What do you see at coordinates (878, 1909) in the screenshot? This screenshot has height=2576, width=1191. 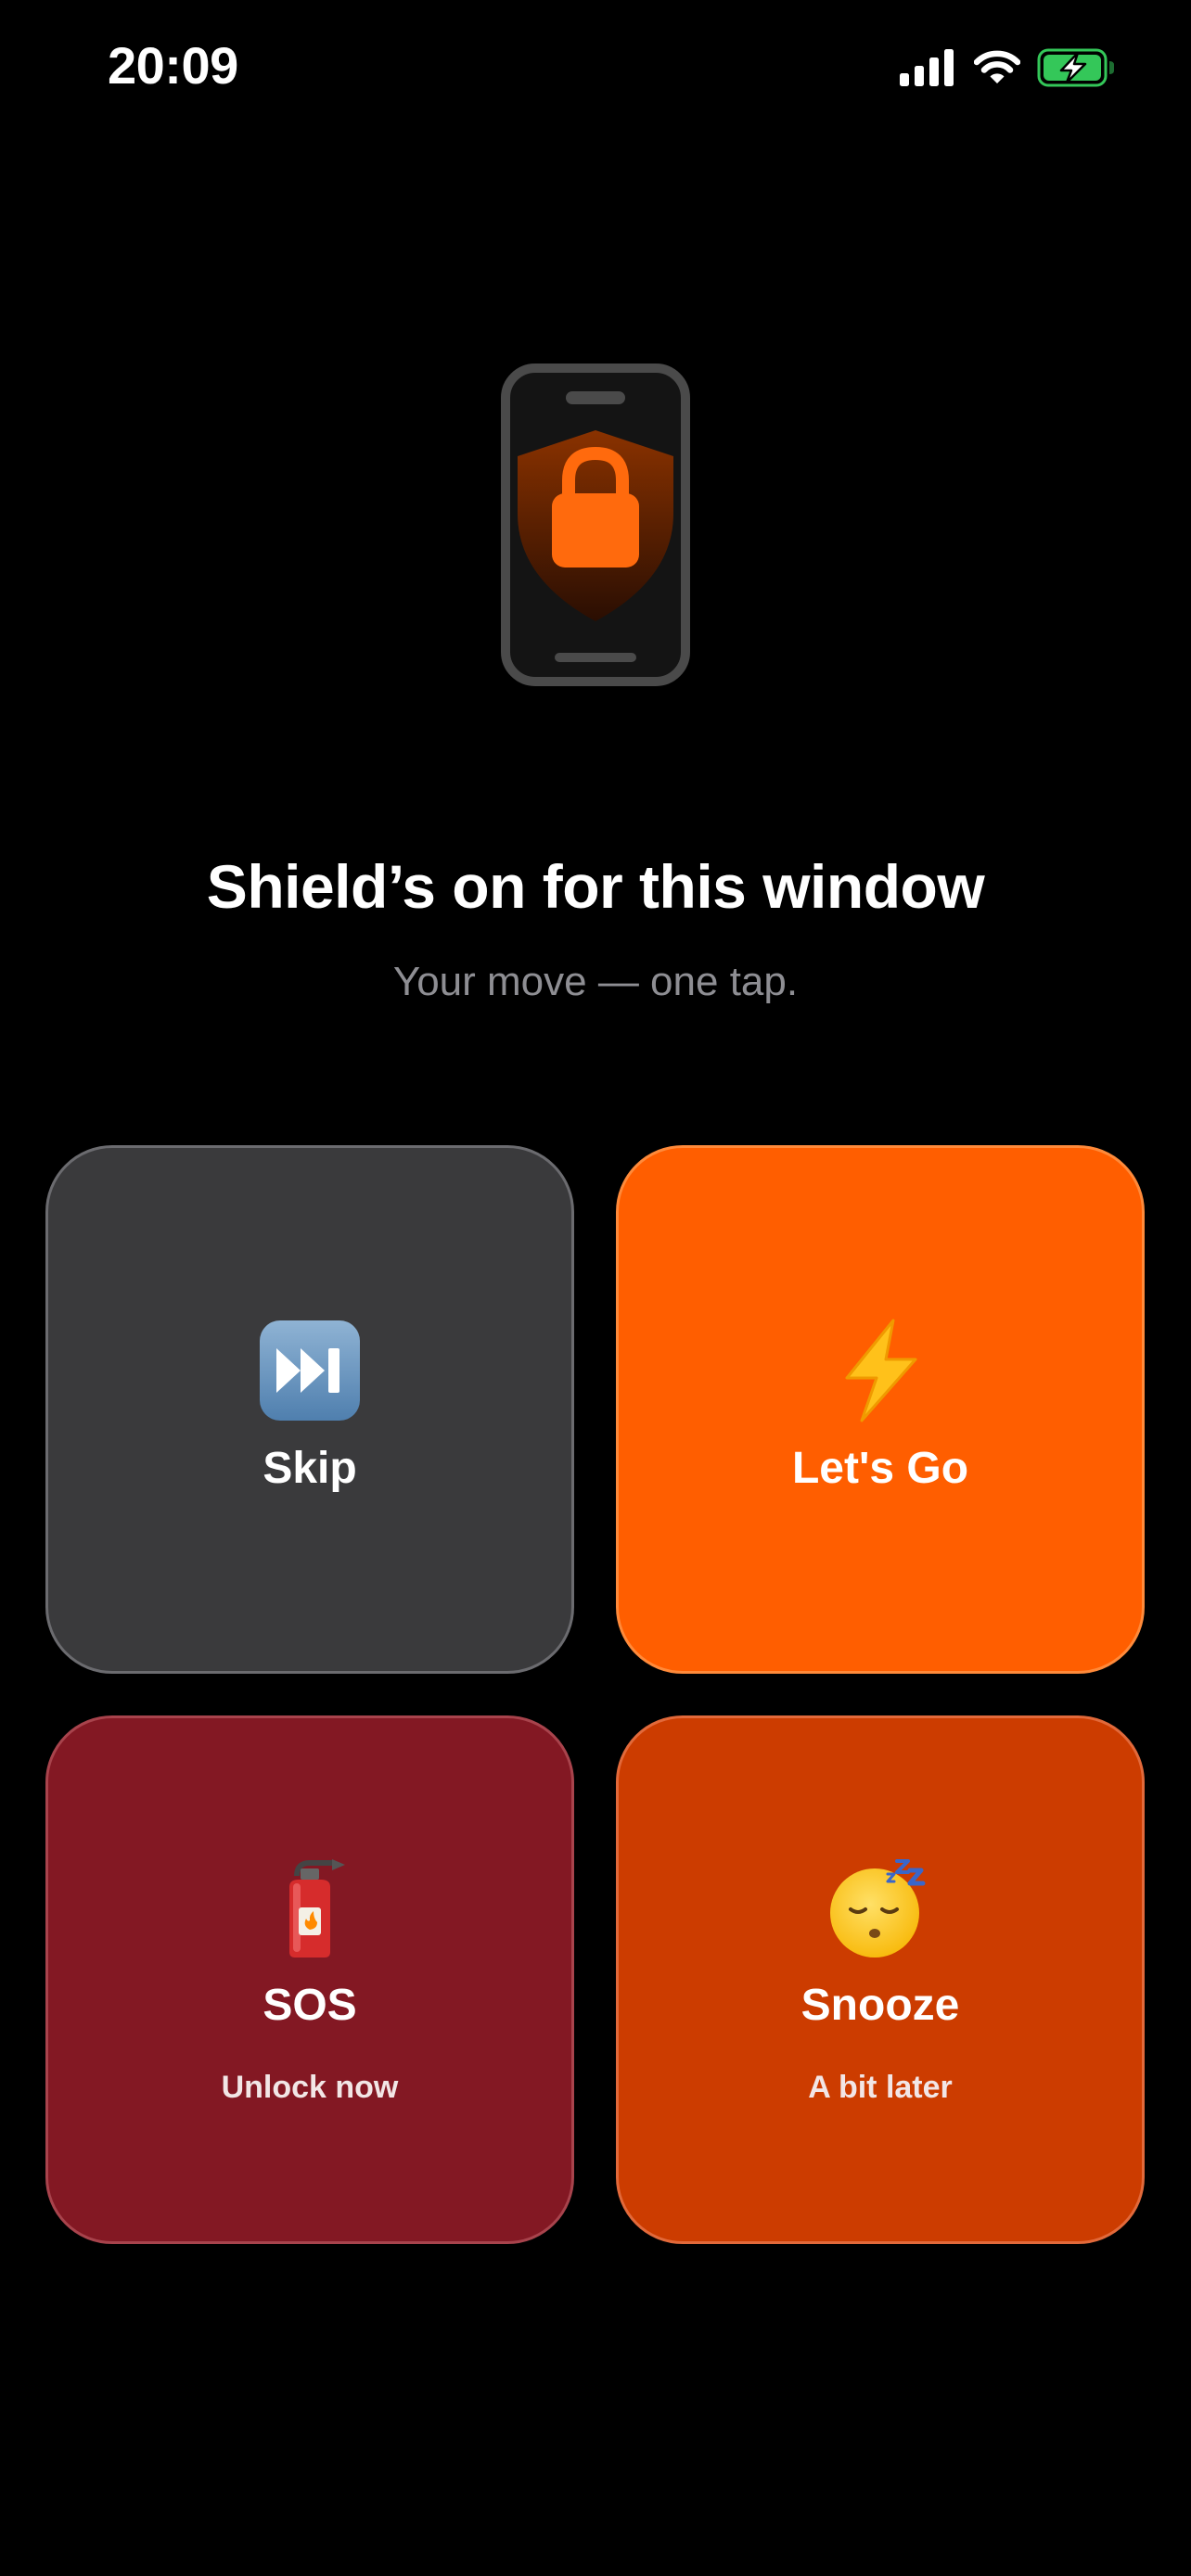 I see `sleeping-face-icon` at bounding box center [878, 1909].